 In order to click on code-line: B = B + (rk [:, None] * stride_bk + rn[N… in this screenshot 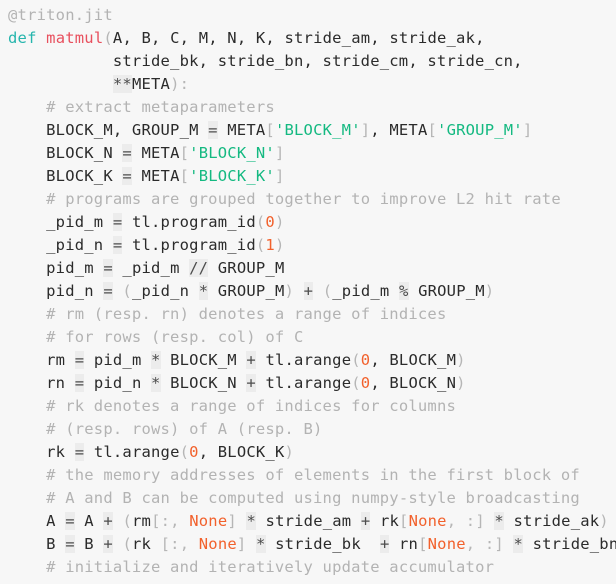, I will do `click(308, 544)`.